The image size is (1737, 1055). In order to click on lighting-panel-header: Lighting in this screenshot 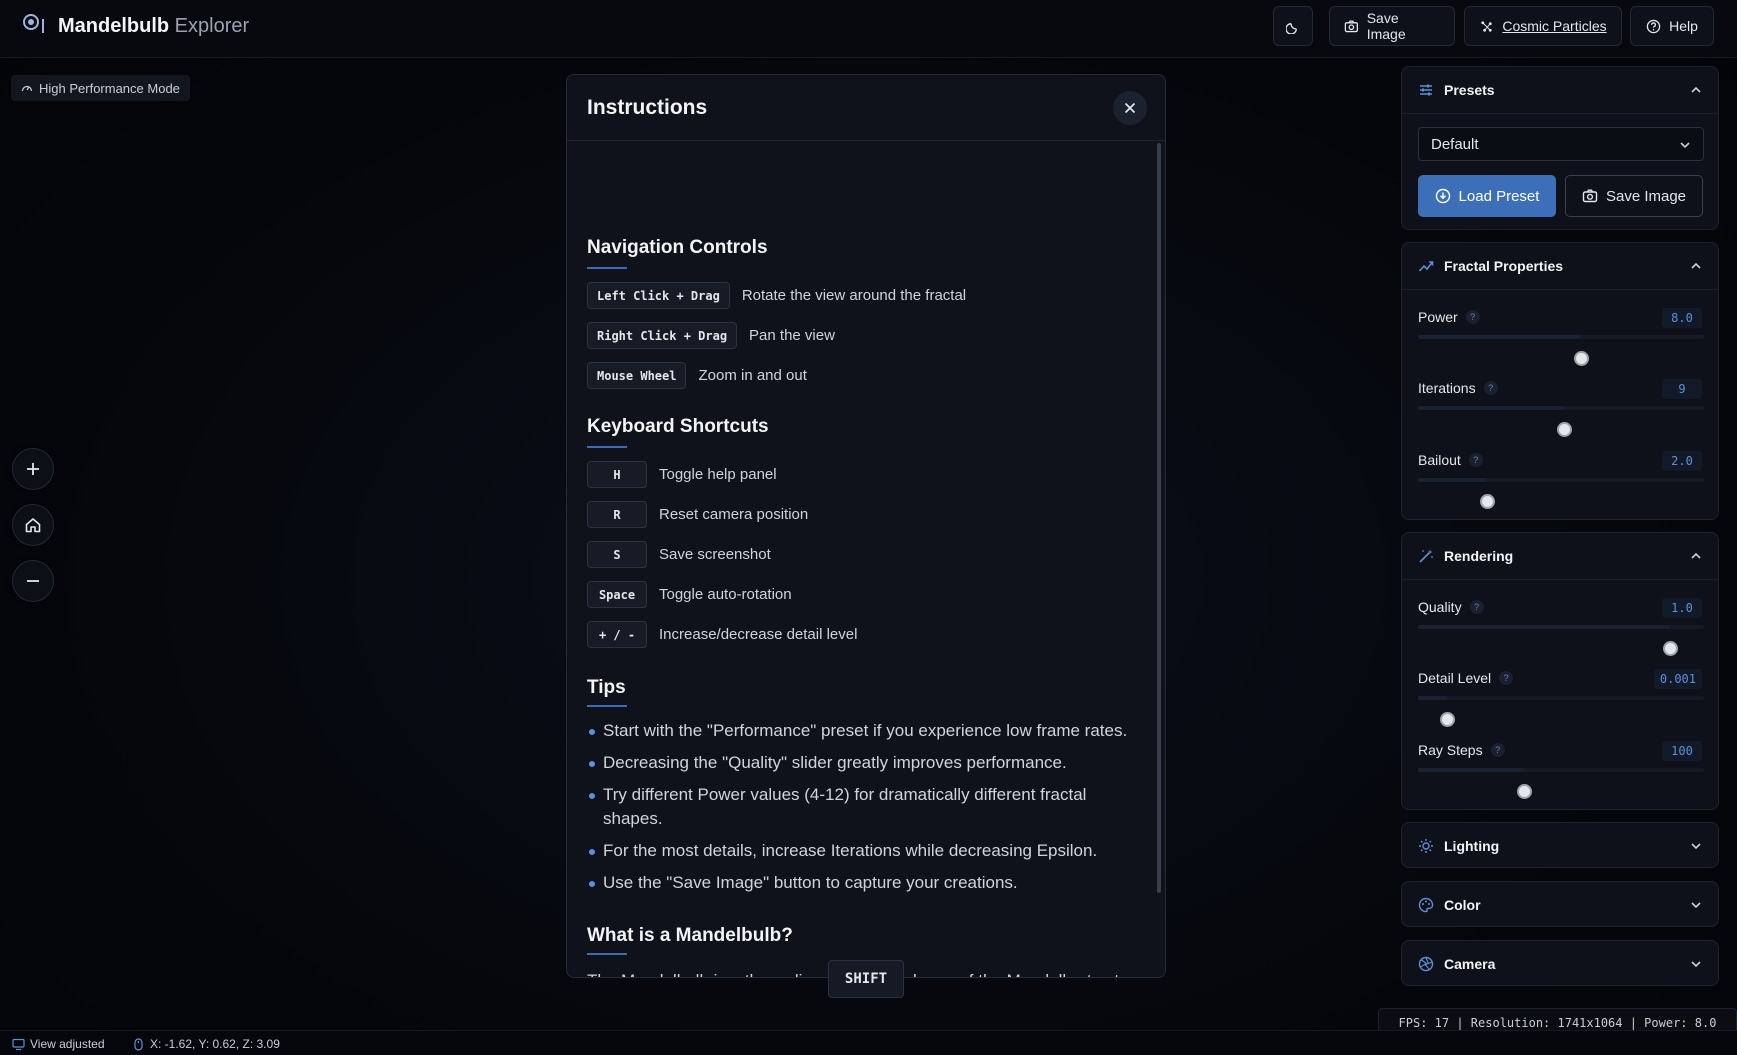, I will do `click(1560, 845)`.